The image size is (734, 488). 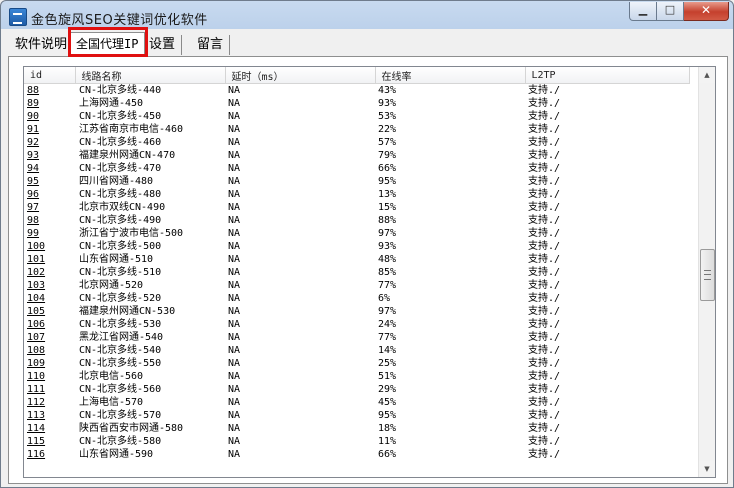 I want to click on table-row: 98 CN-北京多线-490 NA 88% 支持./, so click(x=356, y=220).